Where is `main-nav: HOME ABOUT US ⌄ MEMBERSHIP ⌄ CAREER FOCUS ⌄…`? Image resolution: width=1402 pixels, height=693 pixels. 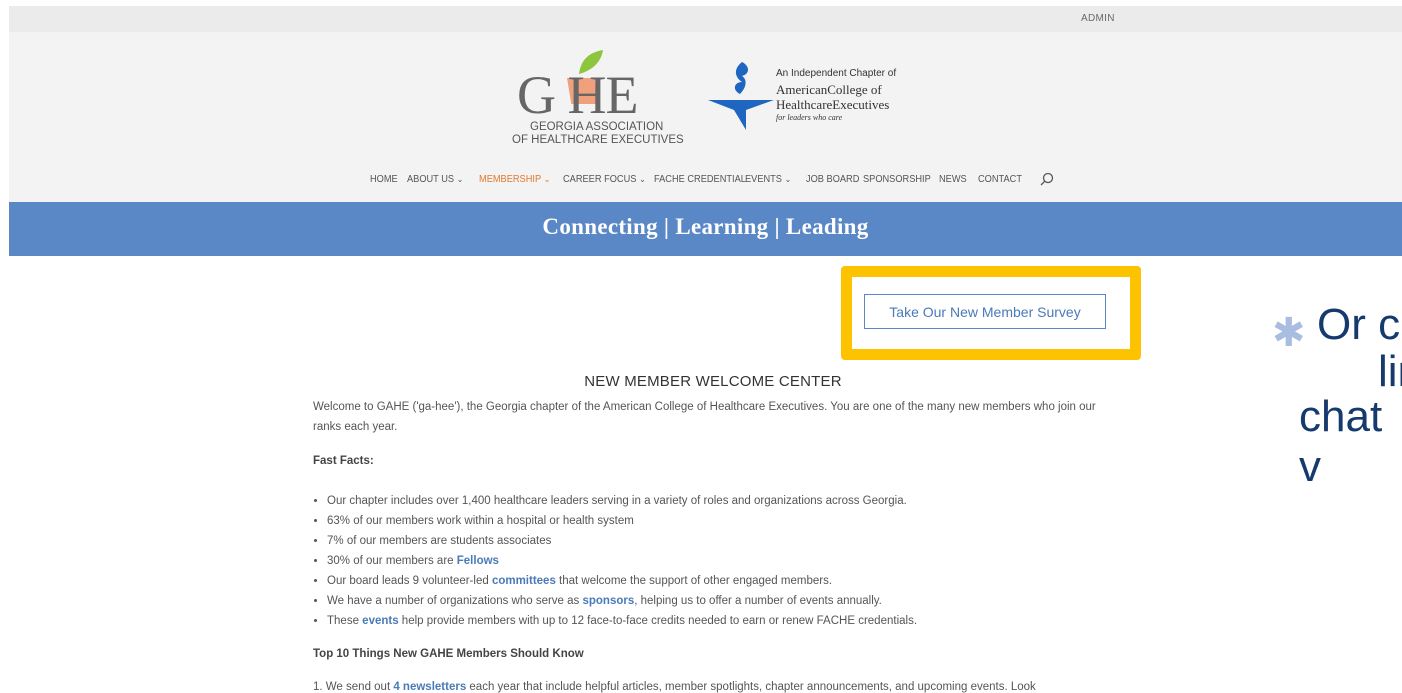
main-nav: HOME ABOUT US ⌄ MEMBERSHIP ⌄ CAREER FOCUS ⌄… is located at coordinates (705, 181).